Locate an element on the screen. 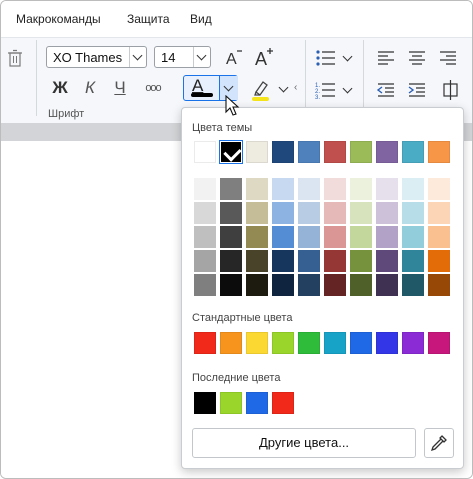 The image size is (473, 479). align-center-icon is located at coordinates (417, 58).